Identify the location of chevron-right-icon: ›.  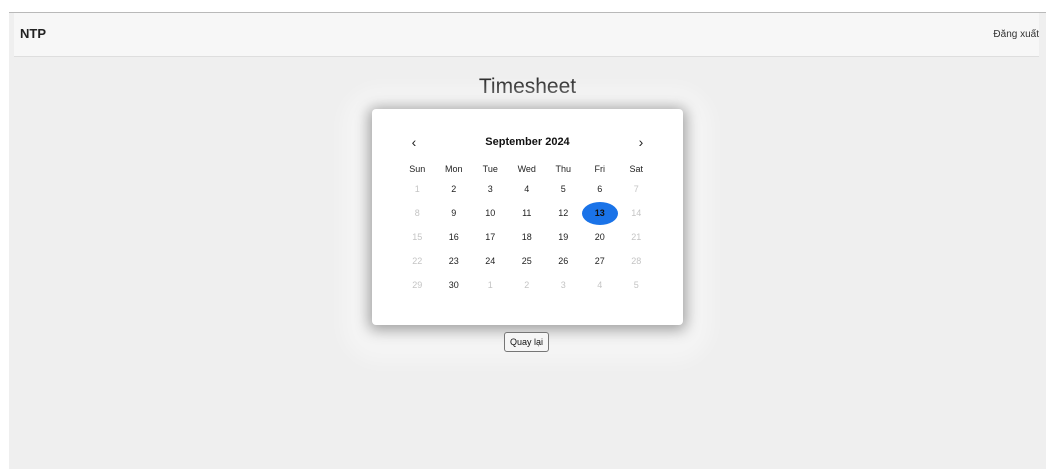
(641, 142).